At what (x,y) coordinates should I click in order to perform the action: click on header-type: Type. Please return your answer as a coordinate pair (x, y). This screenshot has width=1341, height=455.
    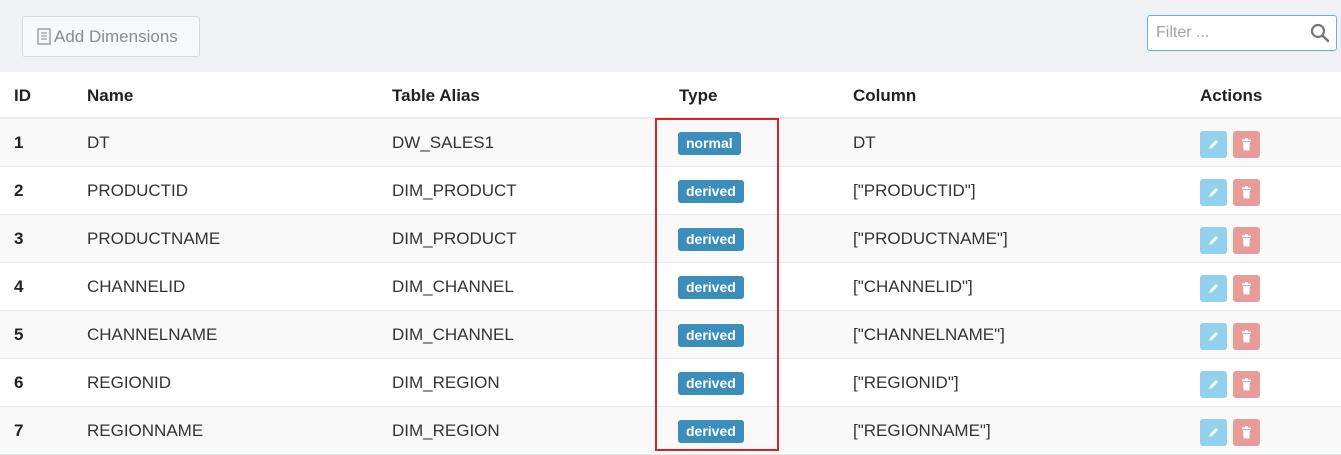
    Looking at the image, I should click on (698, 95).